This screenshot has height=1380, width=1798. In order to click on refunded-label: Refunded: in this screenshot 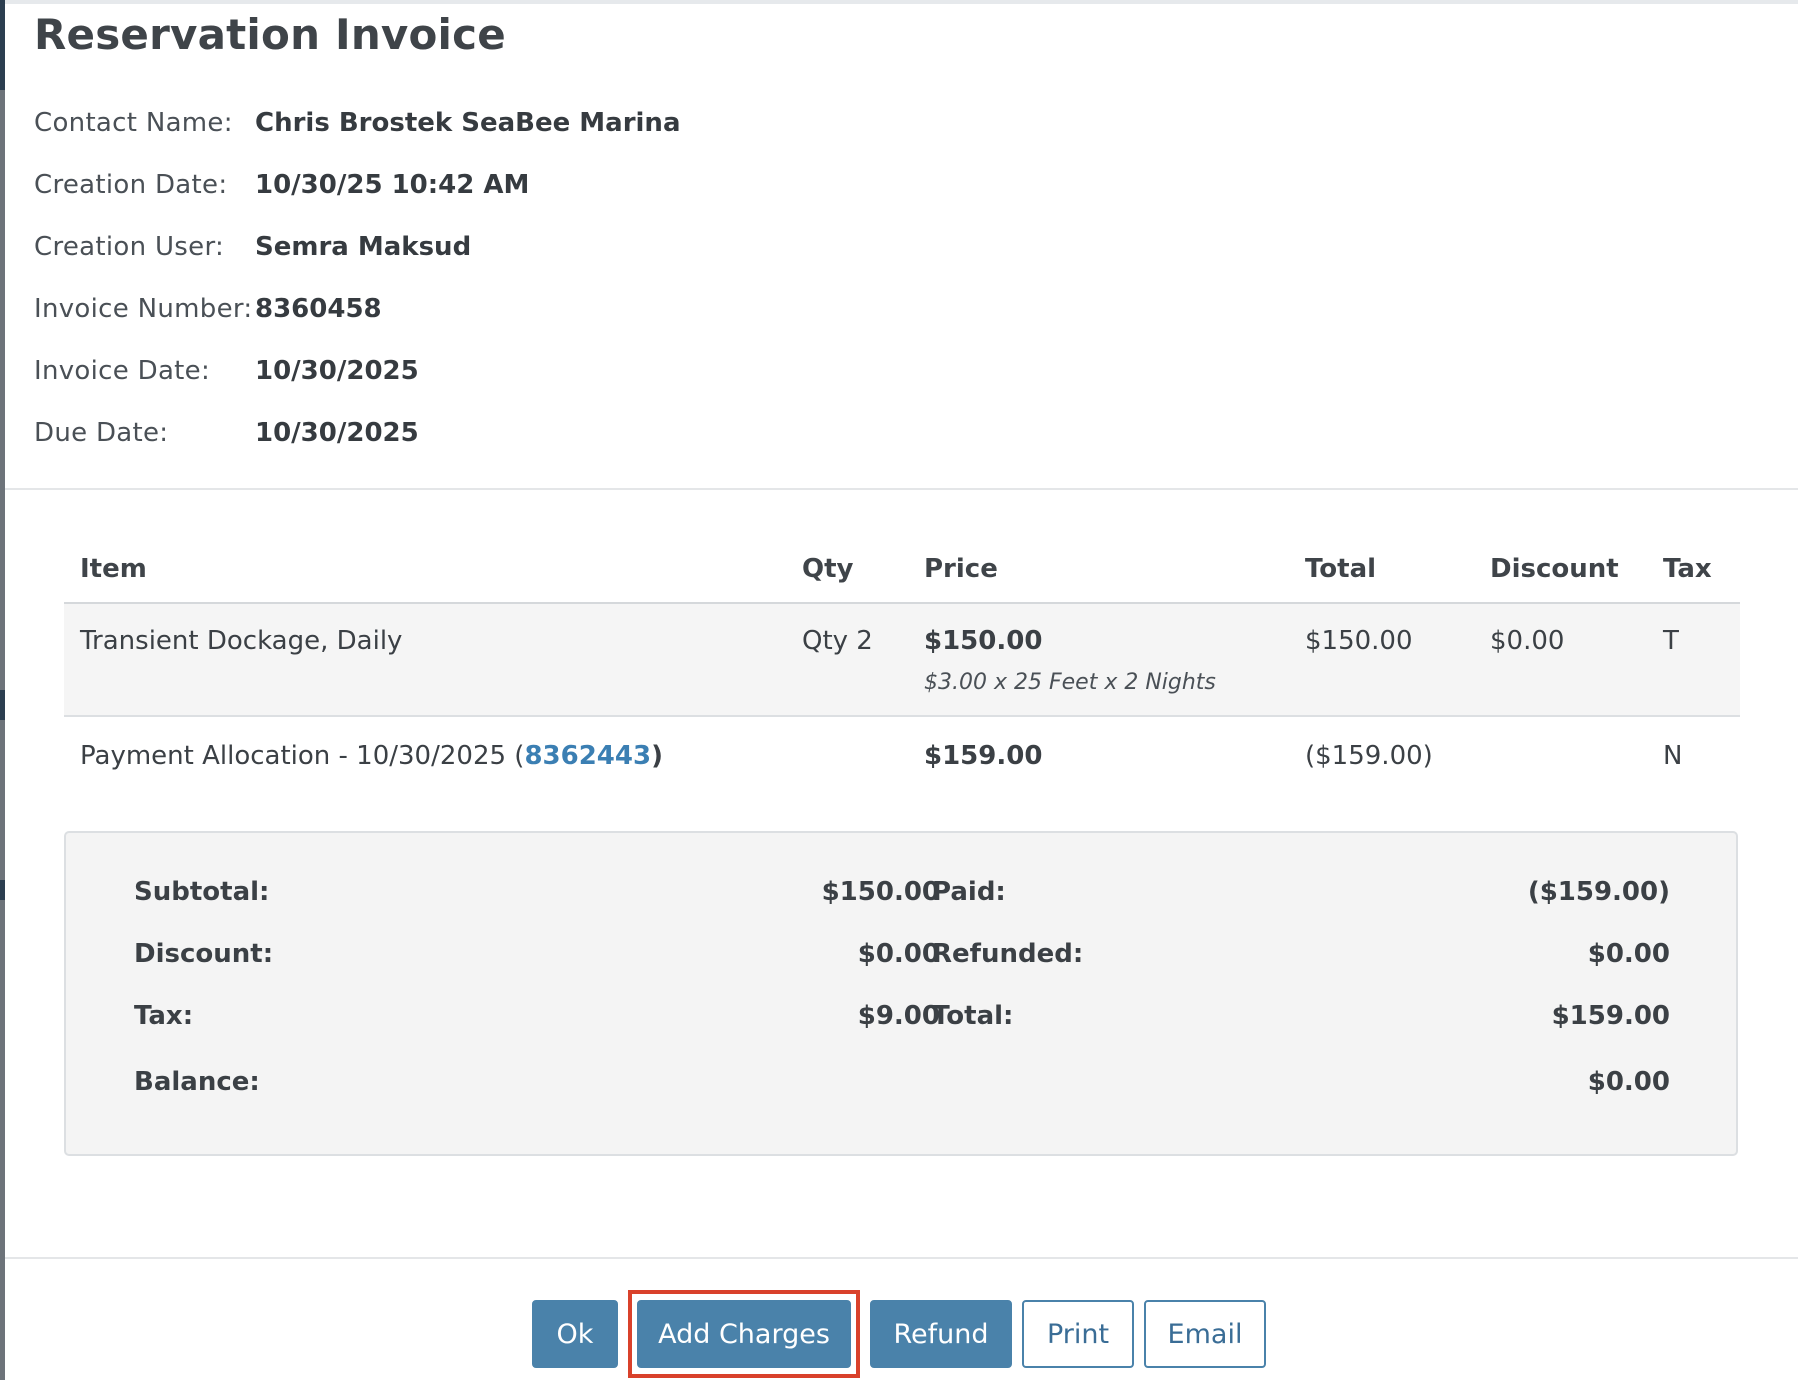, I will do `click(1008, 954)`.